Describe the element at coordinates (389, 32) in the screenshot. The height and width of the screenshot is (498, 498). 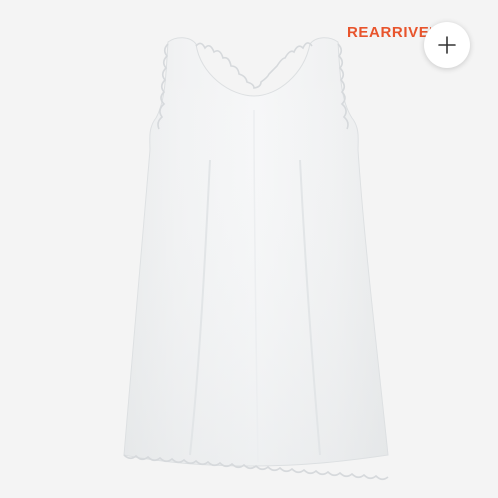
I see `rearrived-badge: REARRIVED` at that location.